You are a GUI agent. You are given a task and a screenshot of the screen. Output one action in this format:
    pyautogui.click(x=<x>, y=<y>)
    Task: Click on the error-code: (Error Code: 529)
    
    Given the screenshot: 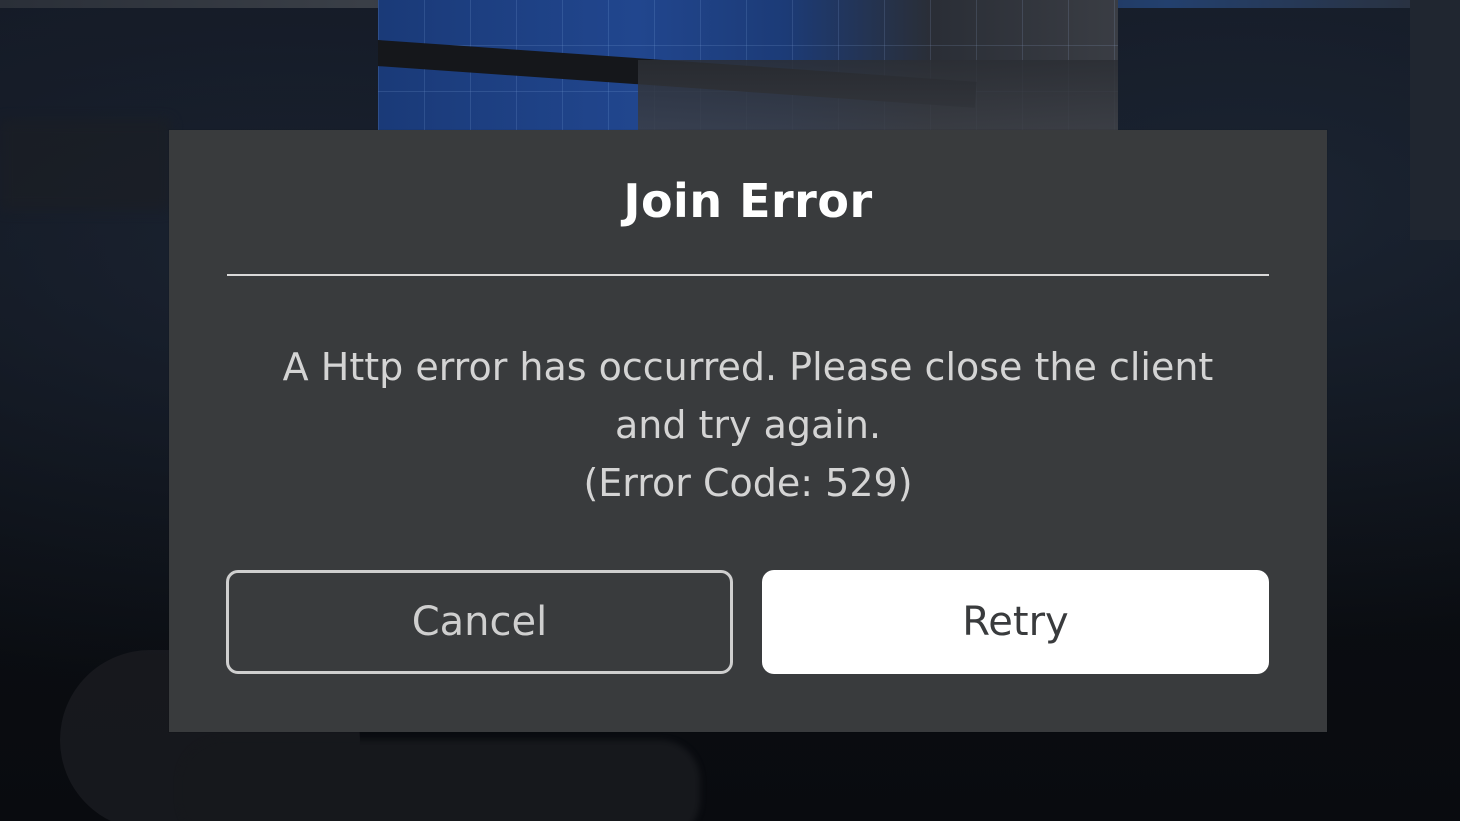 What is the action you would take?
    pyautogui.click(x=748, y=483)
    